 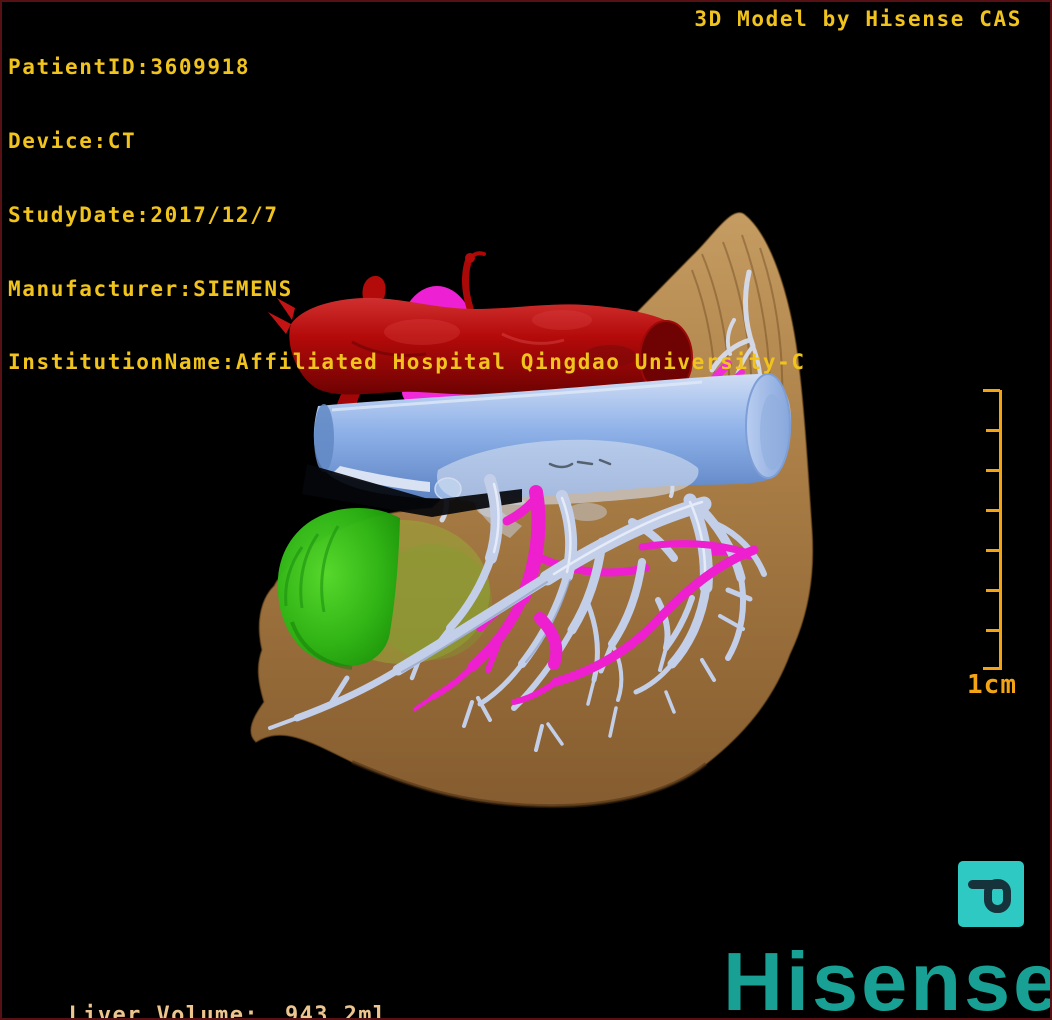 I want to click on liver-volume-value: 943.2ml, so click(x=336, y=1011).